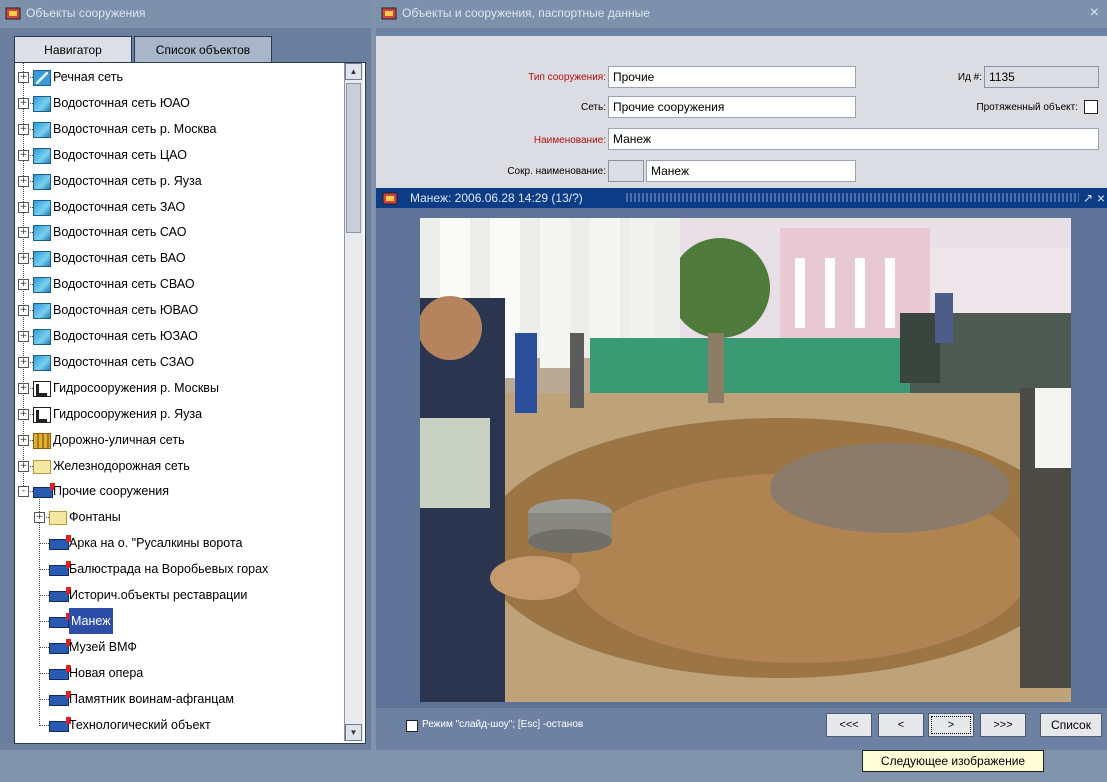 This screenshot has width=1107, height=782. Describe the element at coordinates (849, 725) in the screenshot. I see `first-image-button: <<<` at that location.